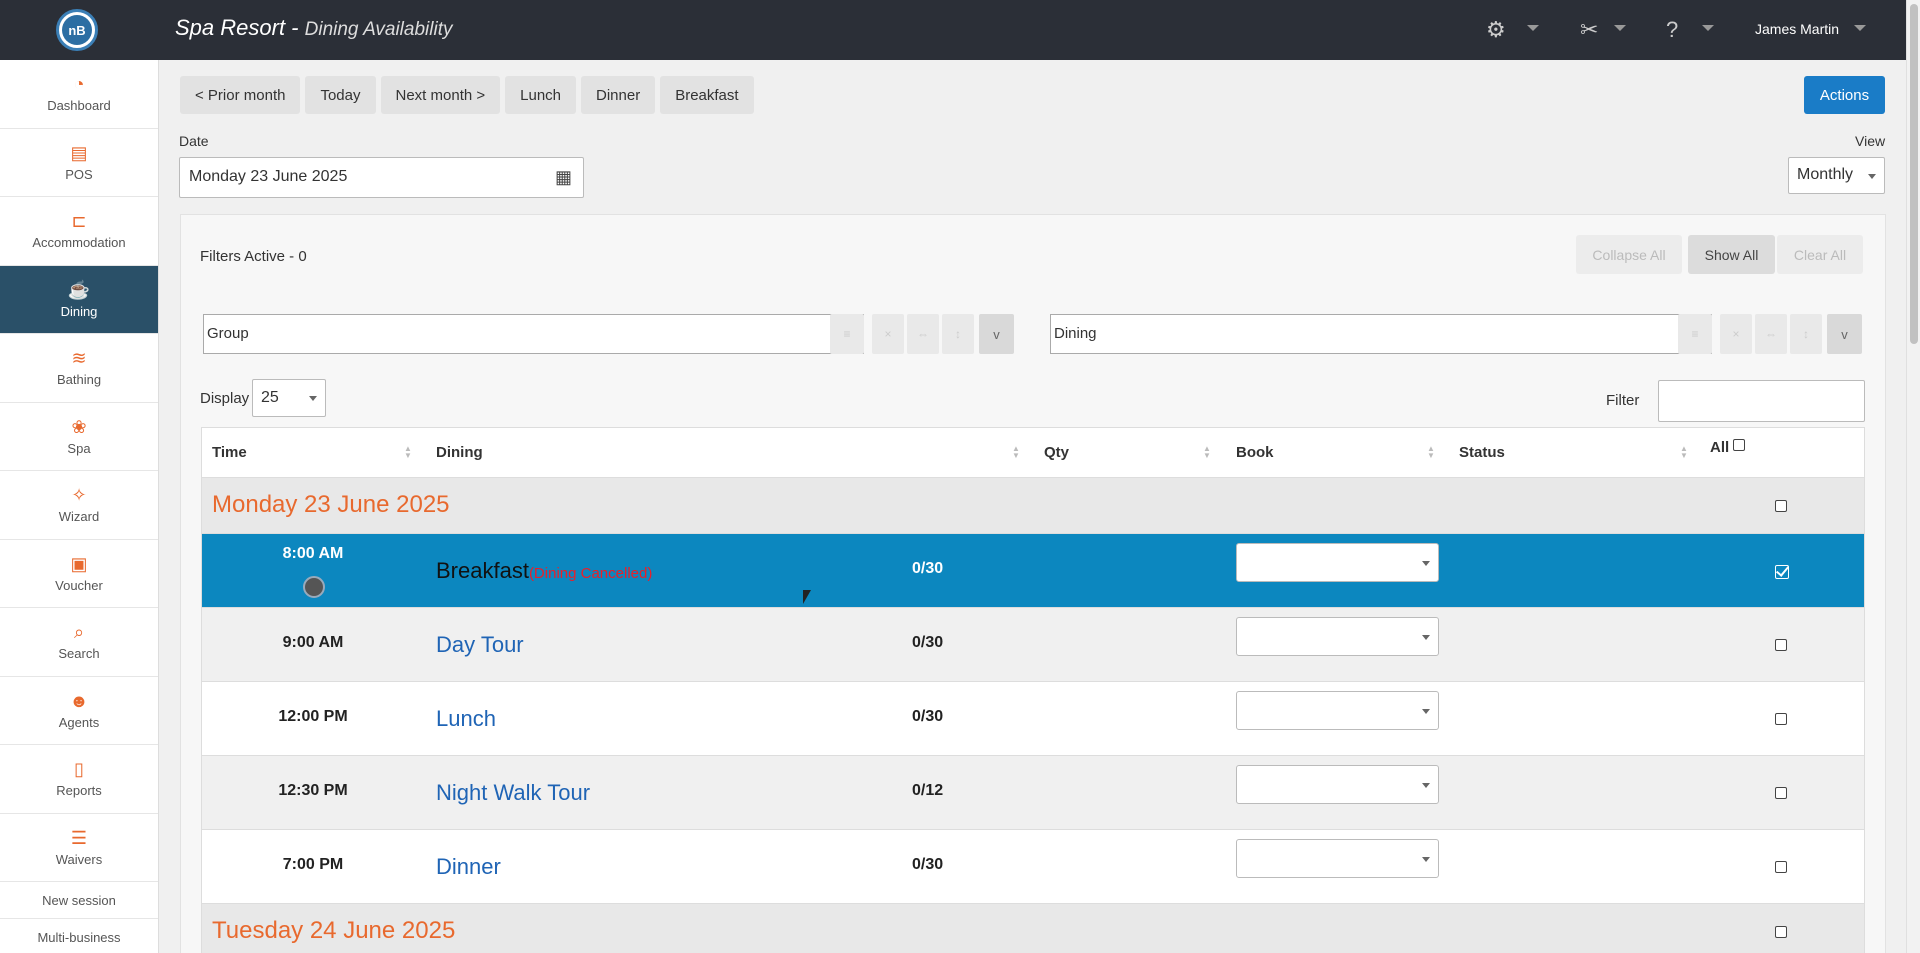 The image size is (1920, 953). I want to click on user-caret-icon, so click(1860, 28).